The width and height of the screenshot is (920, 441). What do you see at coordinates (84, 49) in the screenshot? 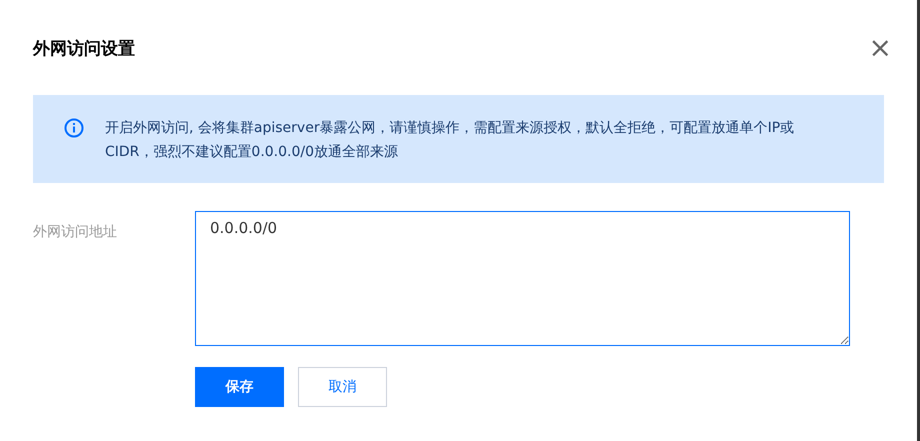
I see `dialog-title: 外网访问设置` at bounding box center [84, 49].